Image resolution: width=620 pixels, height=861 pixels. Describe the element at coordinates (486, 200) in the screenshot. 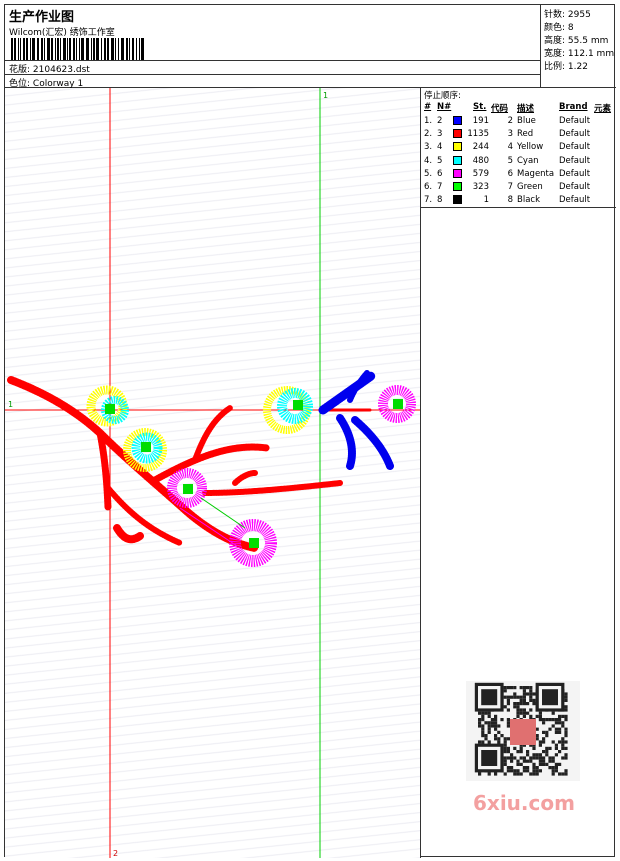

I see `row-stitches: 1` at that location.